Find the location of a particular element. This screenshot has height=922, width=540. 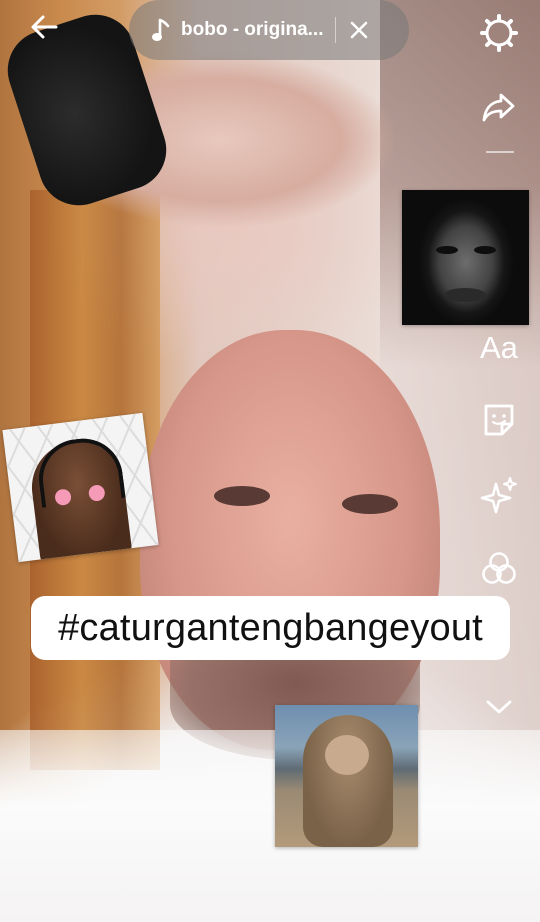

left-eye is located at coordinates (242, 496).